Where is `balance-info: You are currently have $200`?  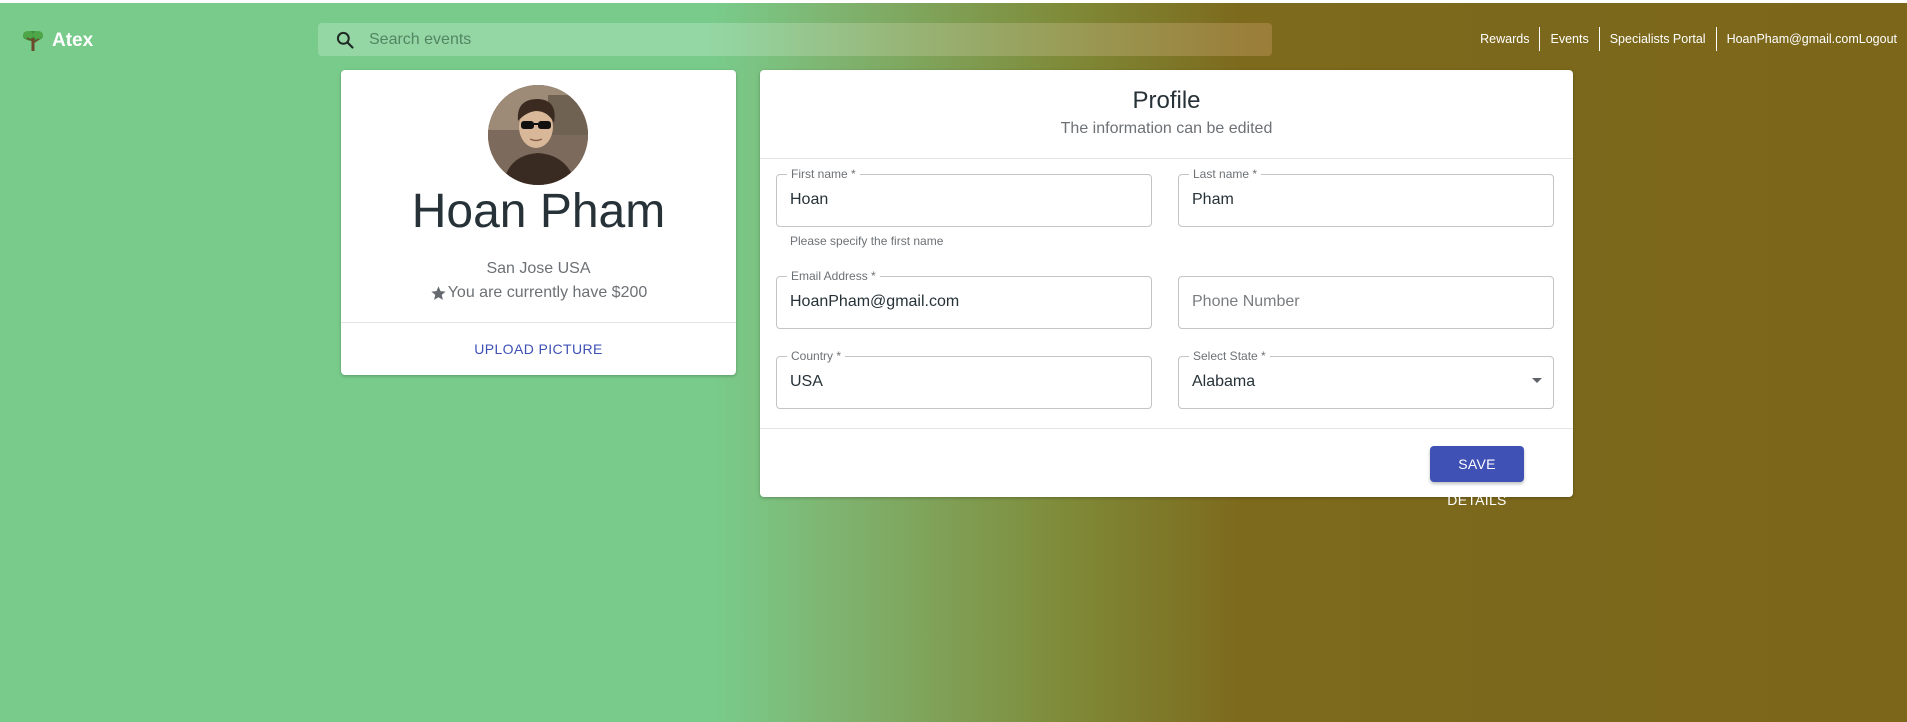
balance-info: You are currently have $200 is located at coordinates (538, 293).